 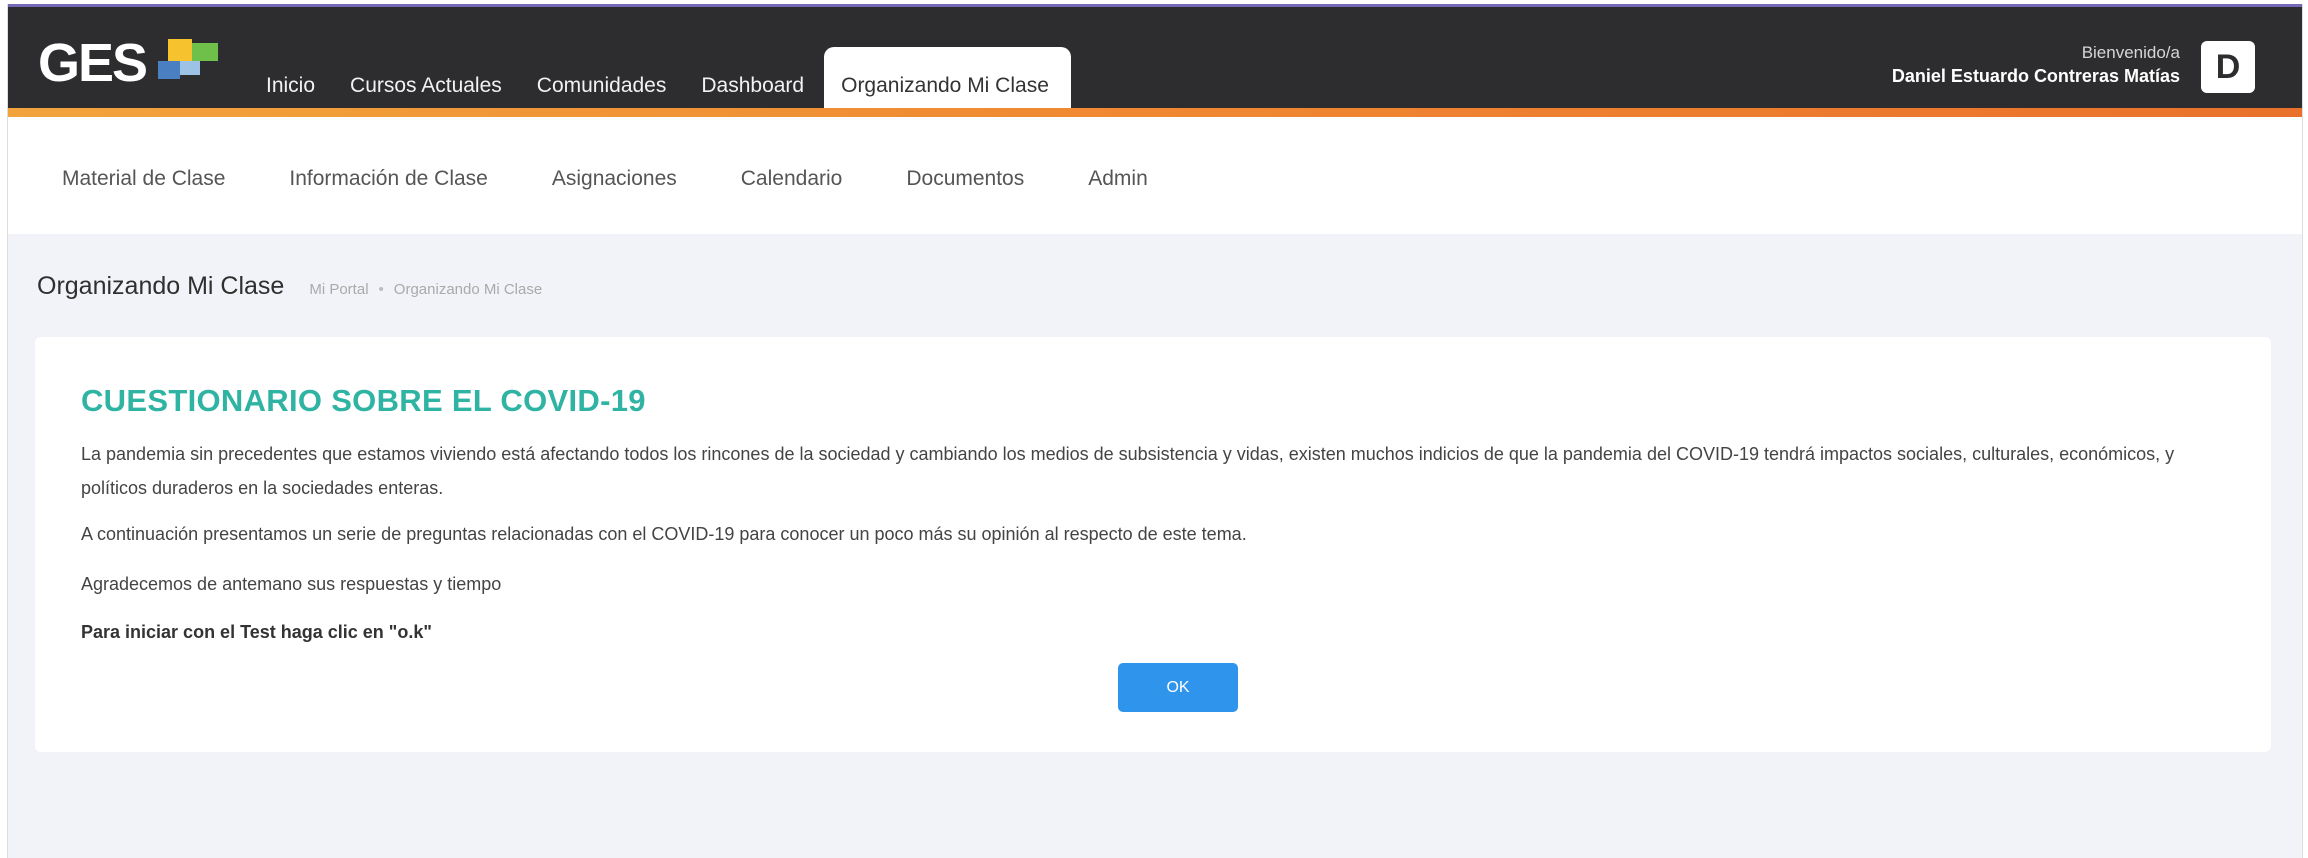 What do you see at coordinates (189, 61) in the screenshot?
I see `logo-blocks-icon` at bounding box center [189, 61].